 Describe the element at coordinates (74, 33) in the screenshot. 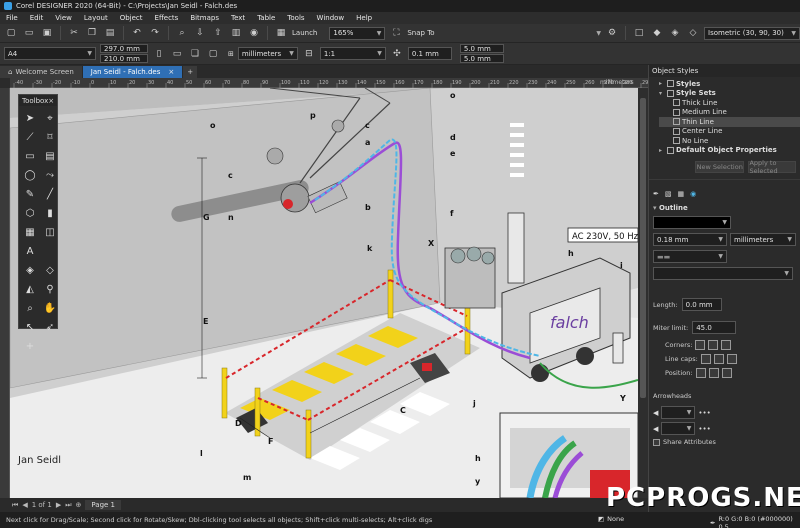

I see `cut-icon: ✂` at that location.